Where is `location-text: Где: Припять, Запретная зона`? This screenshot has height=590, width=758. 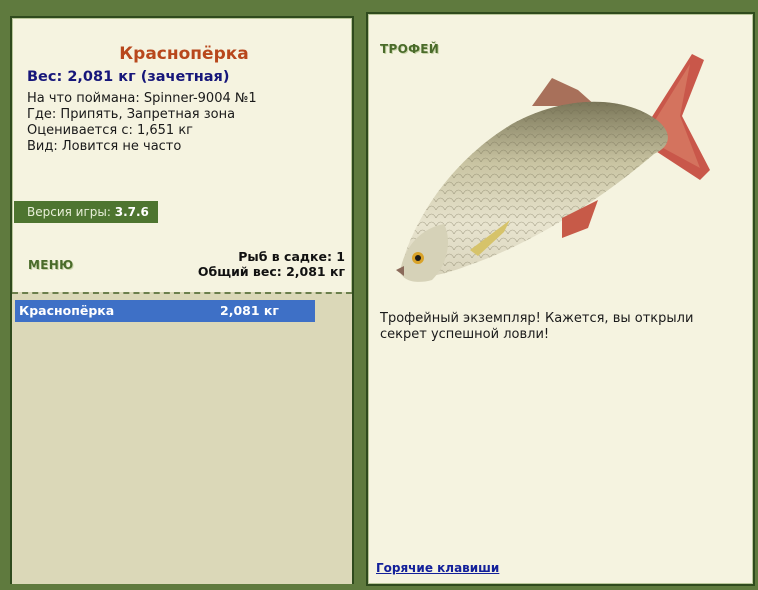
location-text: Где: Припять, Запретная зона is located at coordinates (131, 114).